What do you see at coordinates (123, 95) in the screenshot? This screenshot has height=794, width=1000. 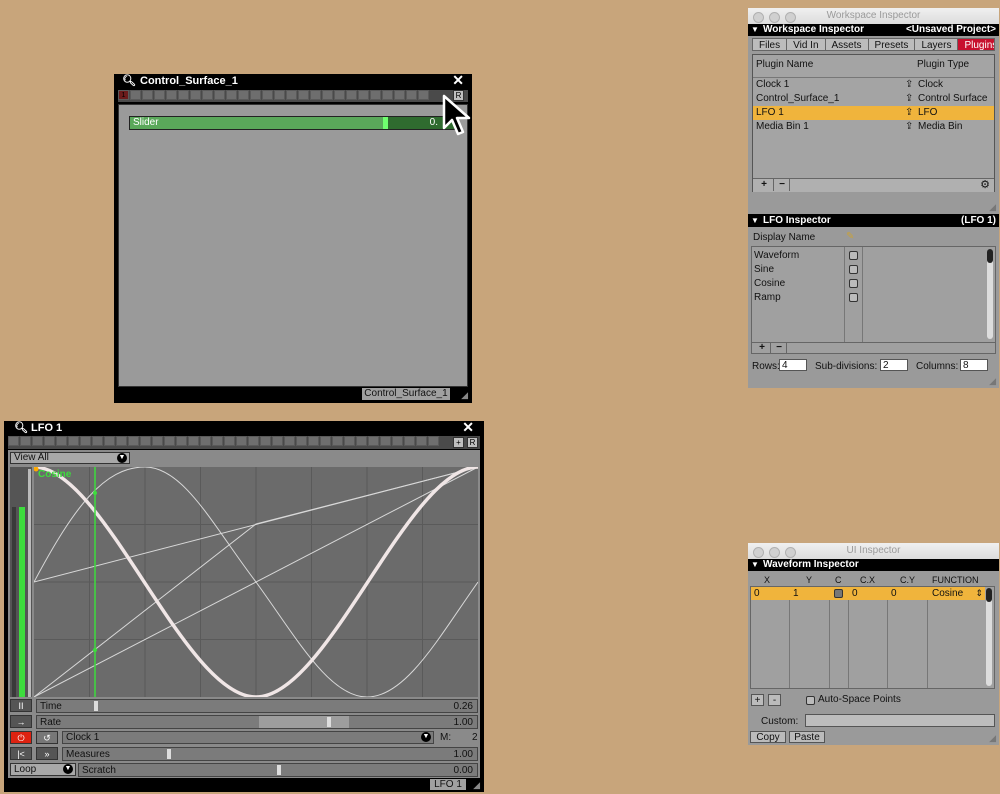 I see `grid-cell-1: 1` at bounding box center [123, 95].